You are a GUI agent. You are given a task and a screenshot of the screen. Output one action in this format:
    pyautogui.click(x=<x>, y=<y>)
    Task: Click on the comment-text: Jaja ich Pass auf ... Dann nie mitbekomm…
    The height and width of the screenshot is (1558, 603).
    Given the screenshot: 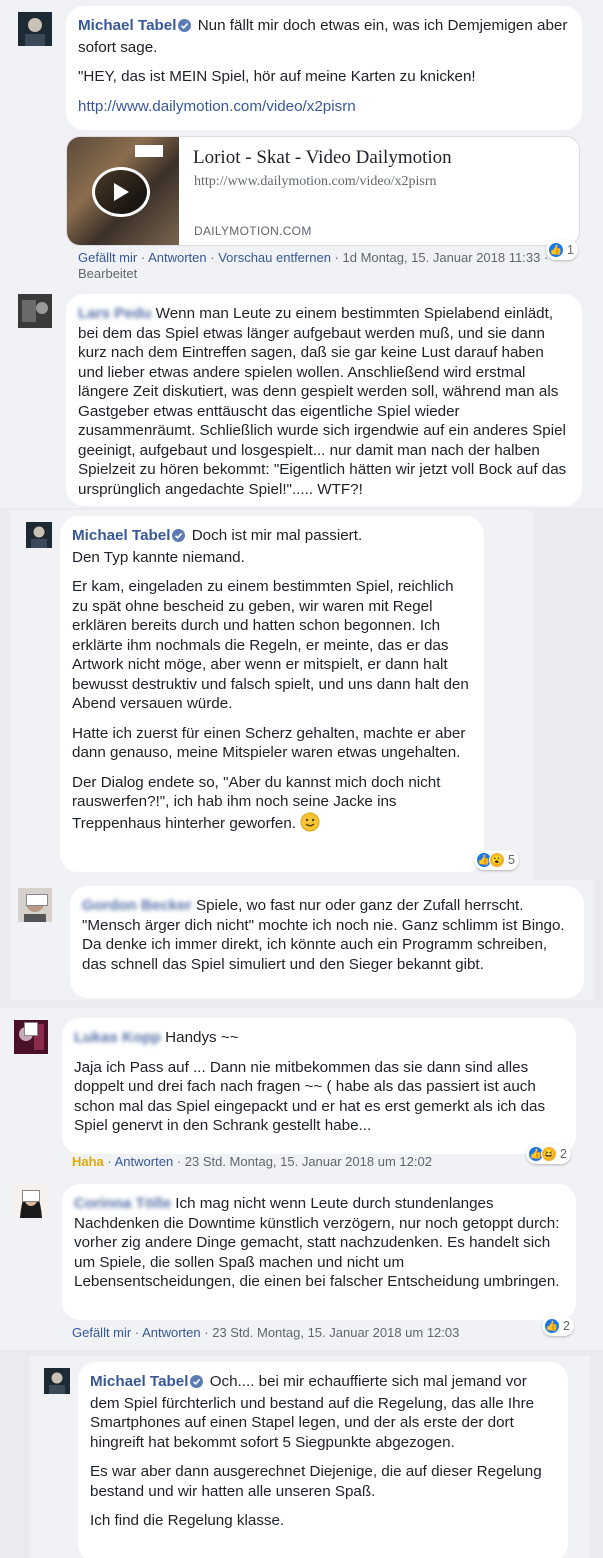 What is the action you would take?
    pyautogui.click(x=310, y=1096)
    